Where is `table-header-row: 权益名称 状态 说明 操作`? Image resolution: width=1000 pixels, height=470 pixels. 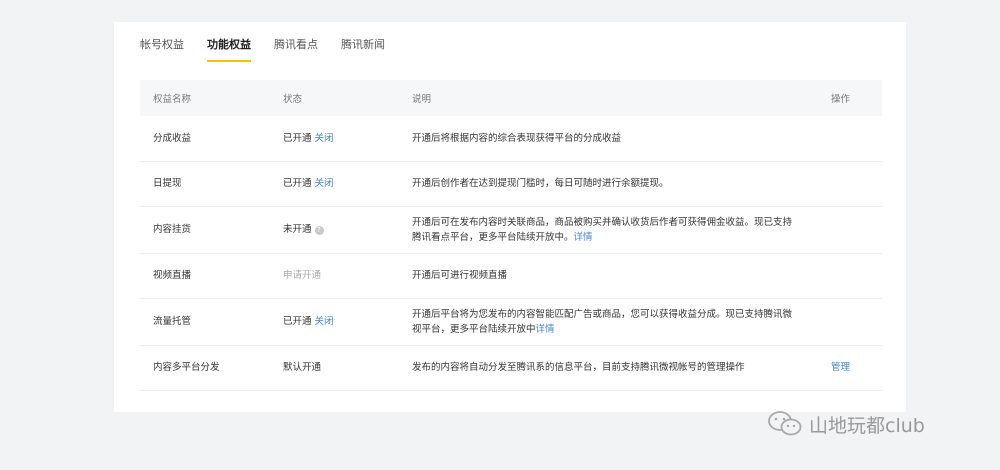
table-header-row: 权益名称 状态 说明 操作 is located at coordinates (511, 98).